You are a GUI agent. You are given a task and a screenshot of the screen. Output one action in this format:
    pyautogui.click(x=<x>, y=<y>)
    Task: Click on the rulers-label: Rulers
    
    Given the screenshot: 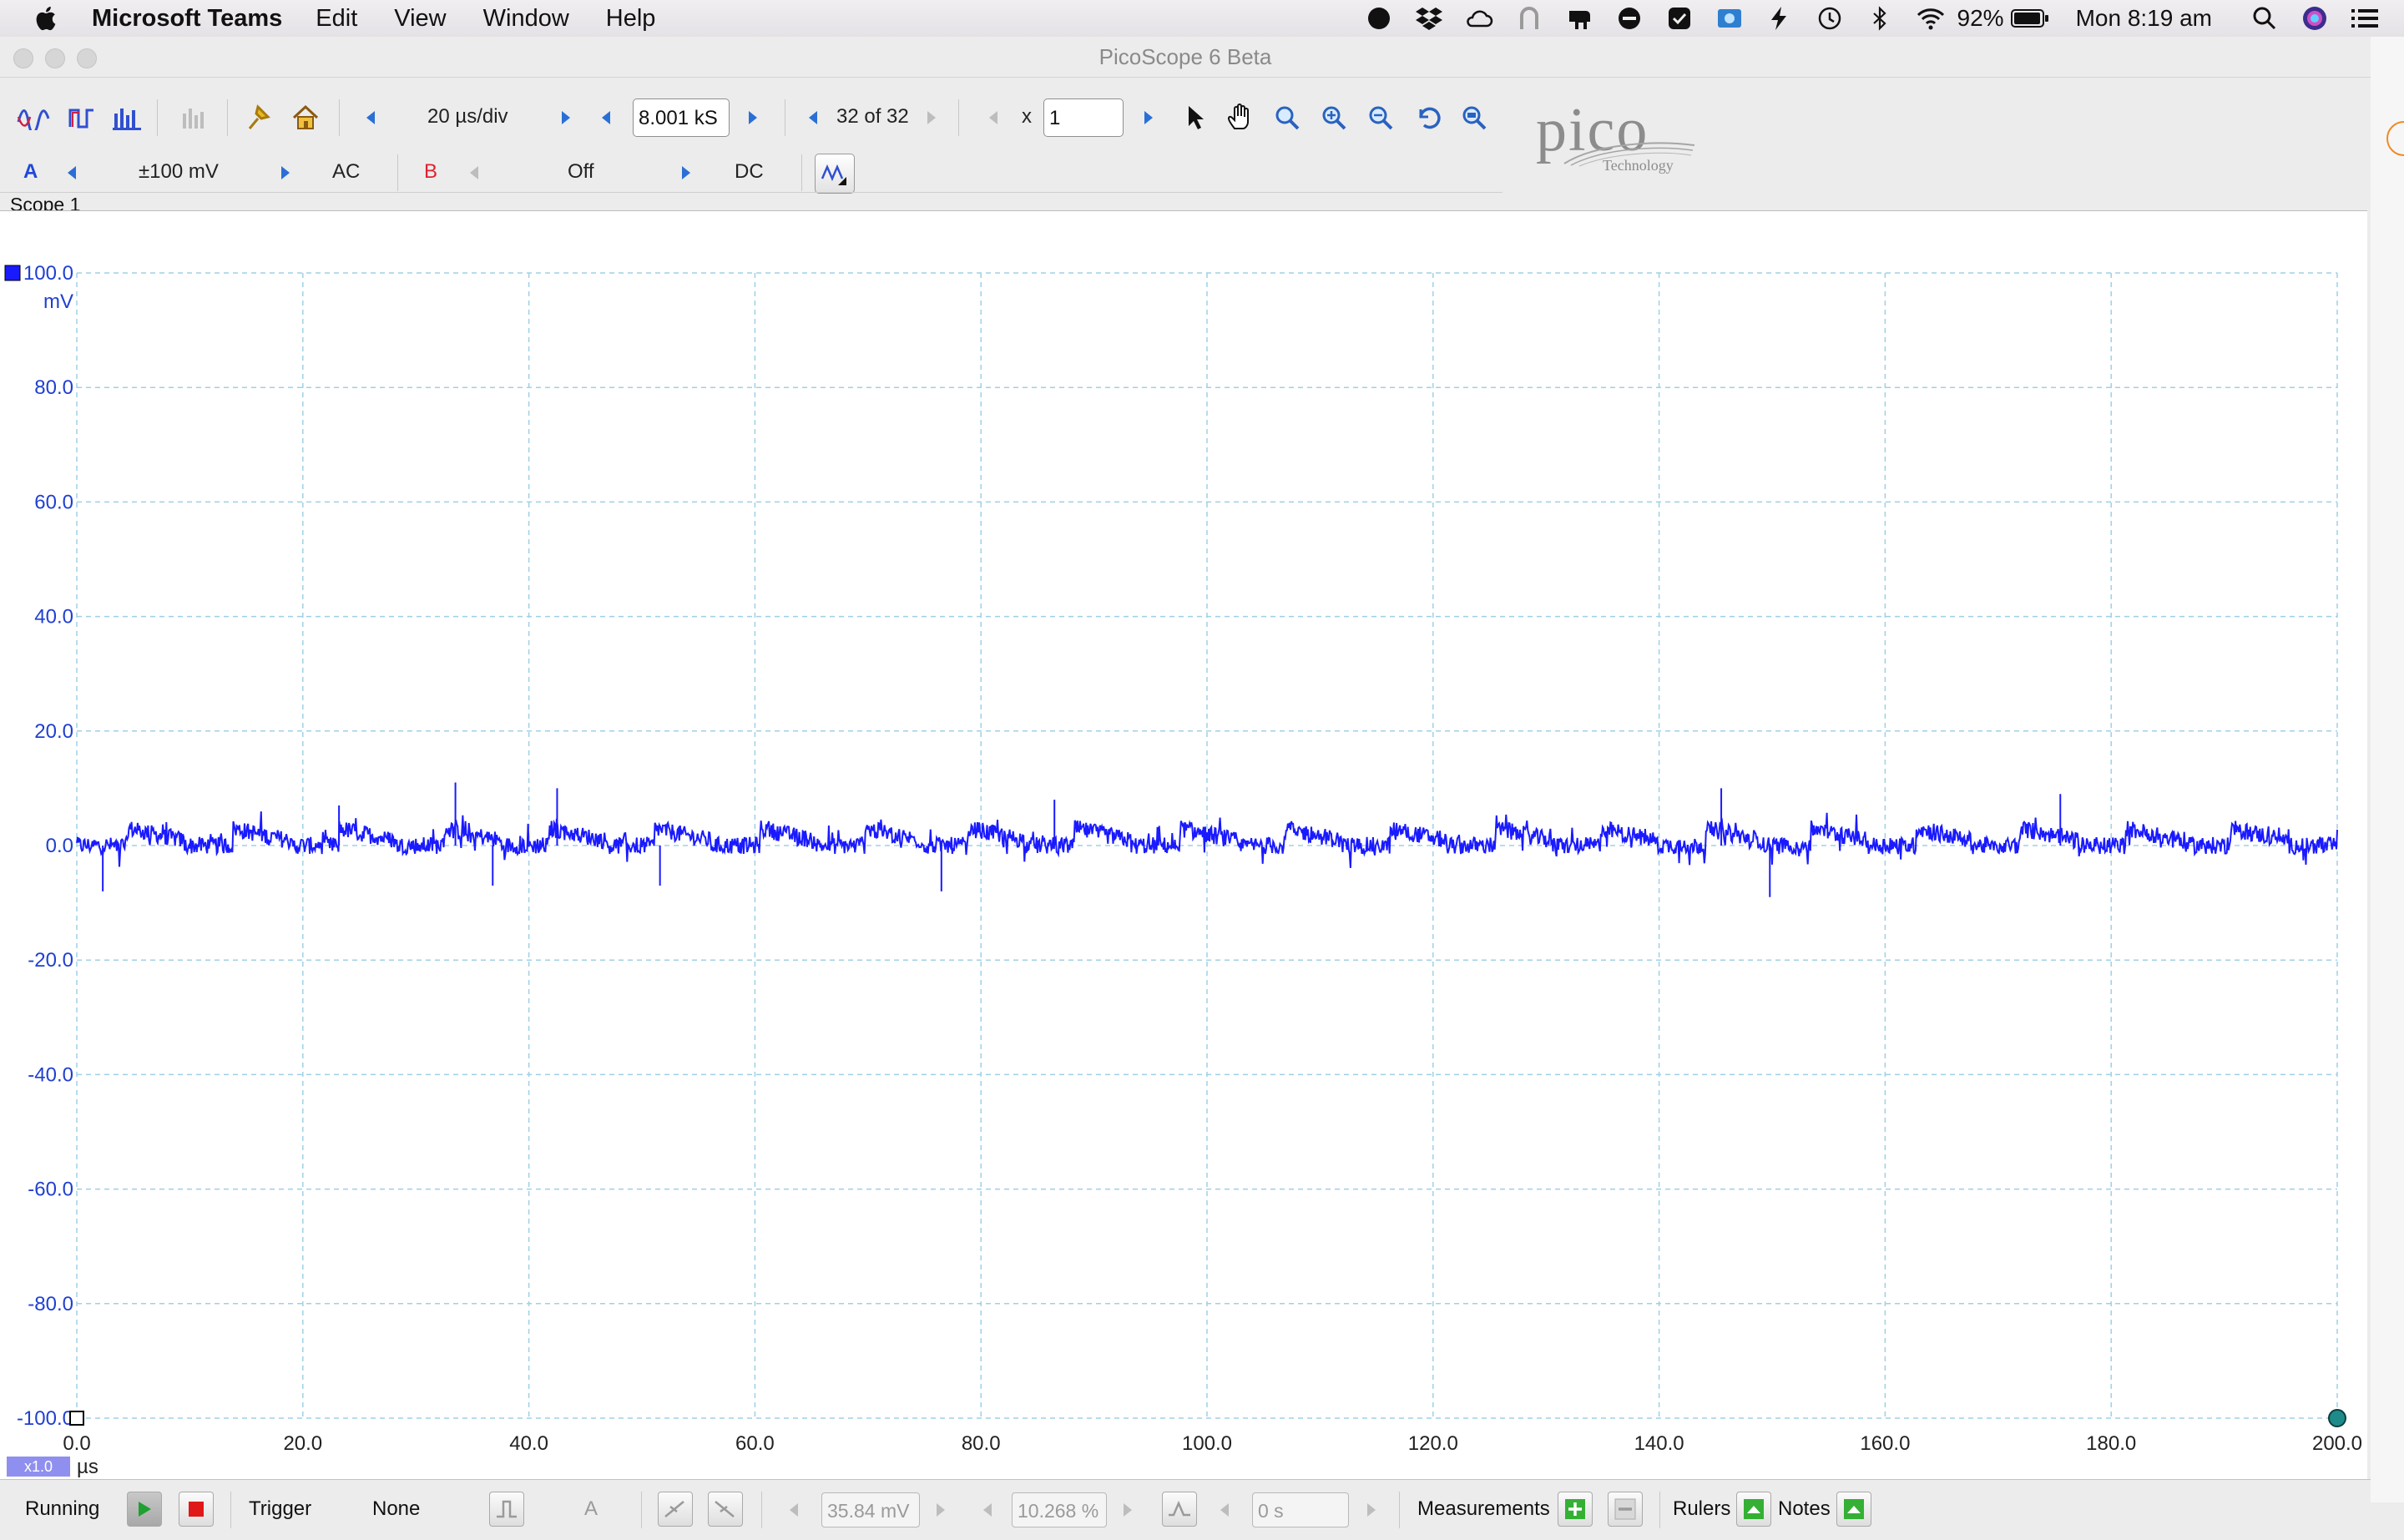 What is the action you would take?
    pyautogui.click(x=1702, y=1508)
    